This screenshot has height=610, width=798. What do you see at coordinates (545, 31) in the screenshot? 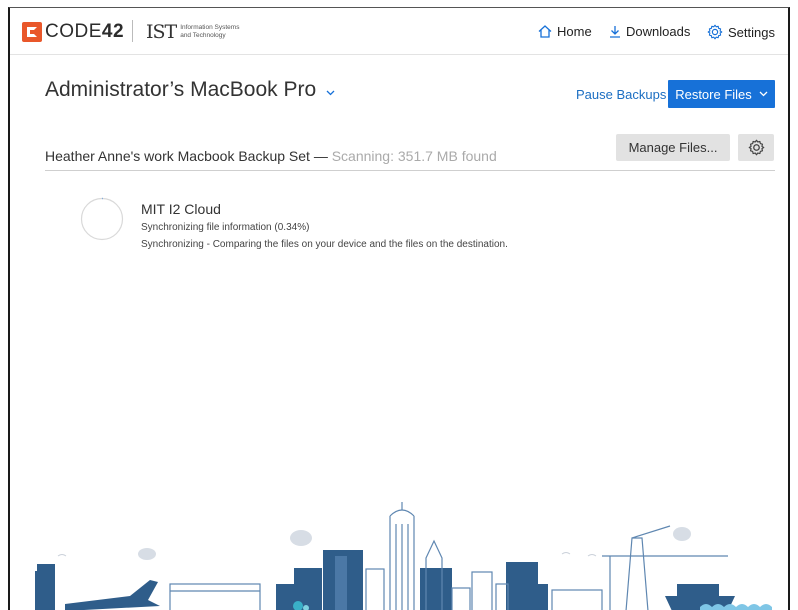
I see `home-icon` at bounding box center [545, 31].